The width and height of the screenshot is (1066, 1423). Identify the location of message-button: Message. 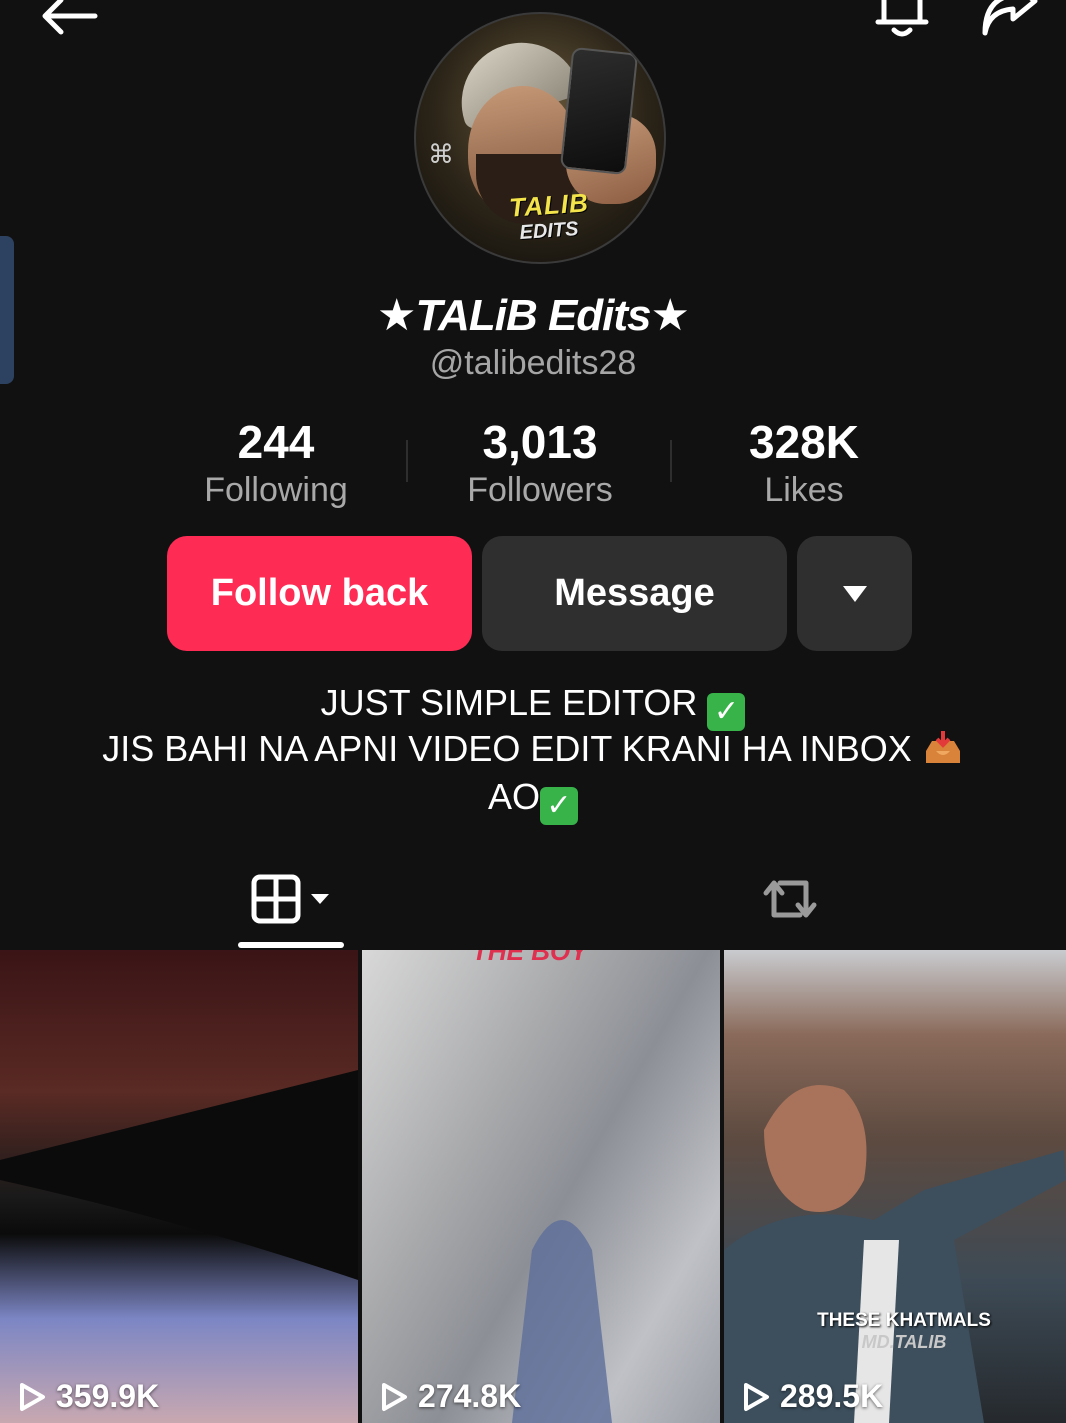
(634, 593).